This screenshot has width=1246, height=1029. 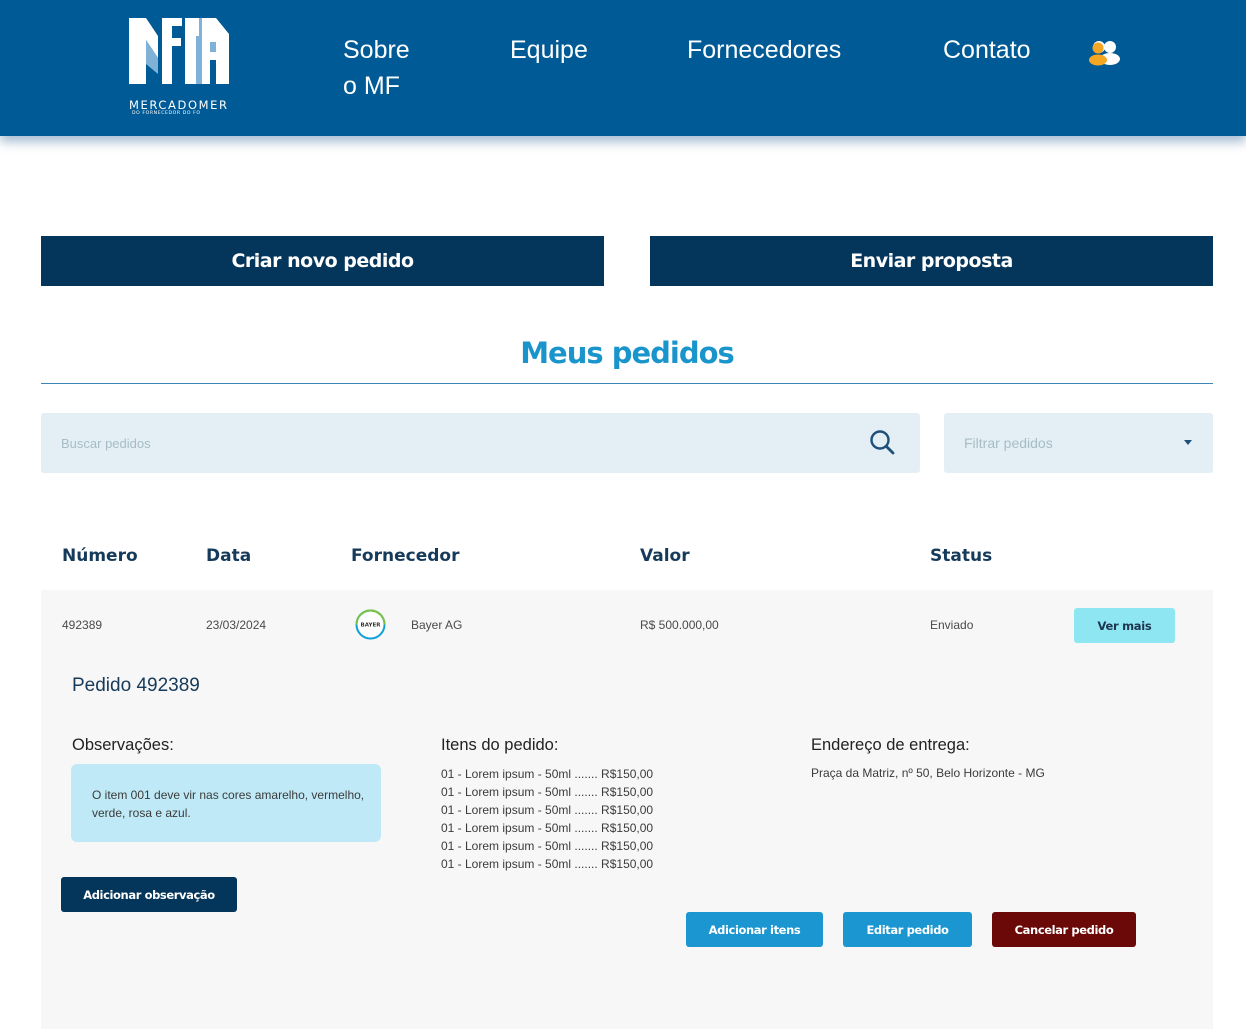 I want to click on filter-select: Filtrar pedidos, so click(x=1078, y=443).